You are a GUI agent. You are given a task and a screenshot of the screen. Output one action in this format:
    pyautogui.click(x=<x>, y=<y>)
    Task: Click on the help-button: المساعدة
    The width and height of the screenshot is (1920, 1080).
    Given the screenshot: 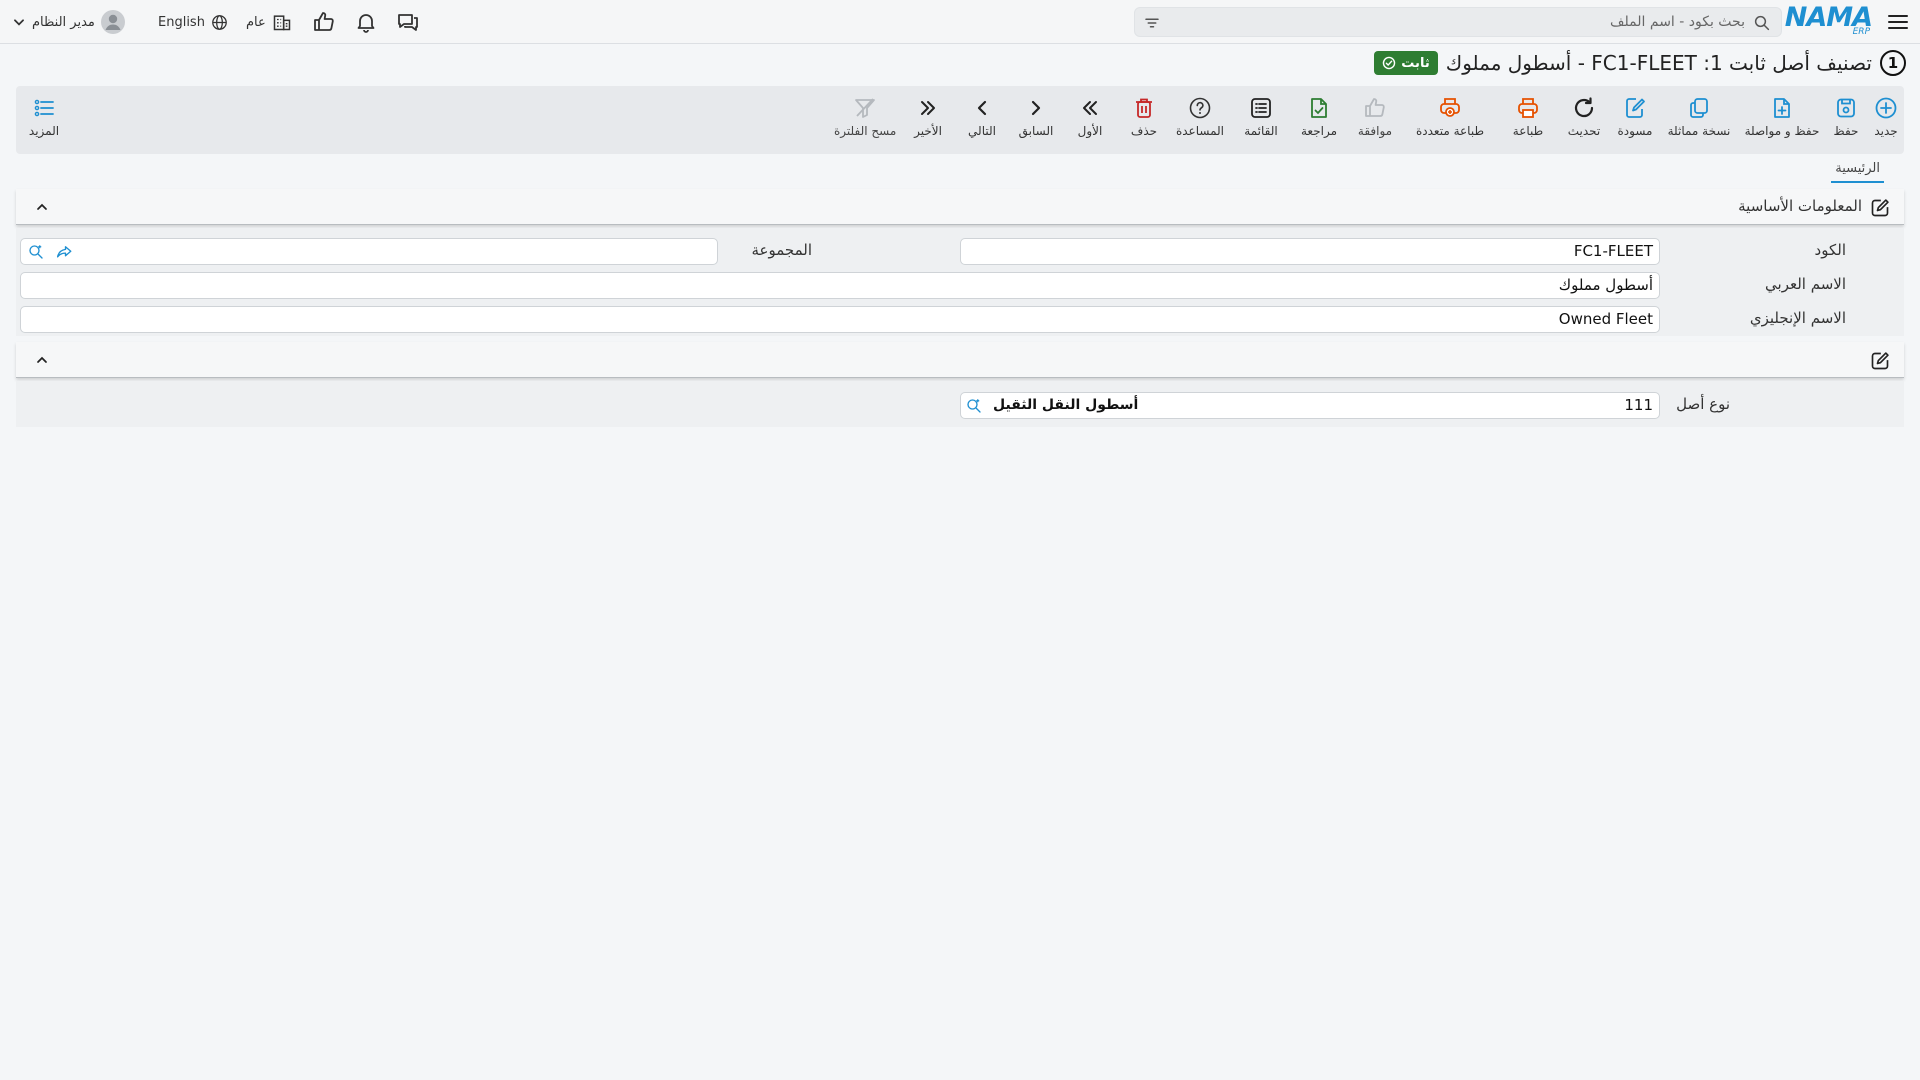 What is the action you would take?
    pyautogui.click(x=1200, y=121)
    